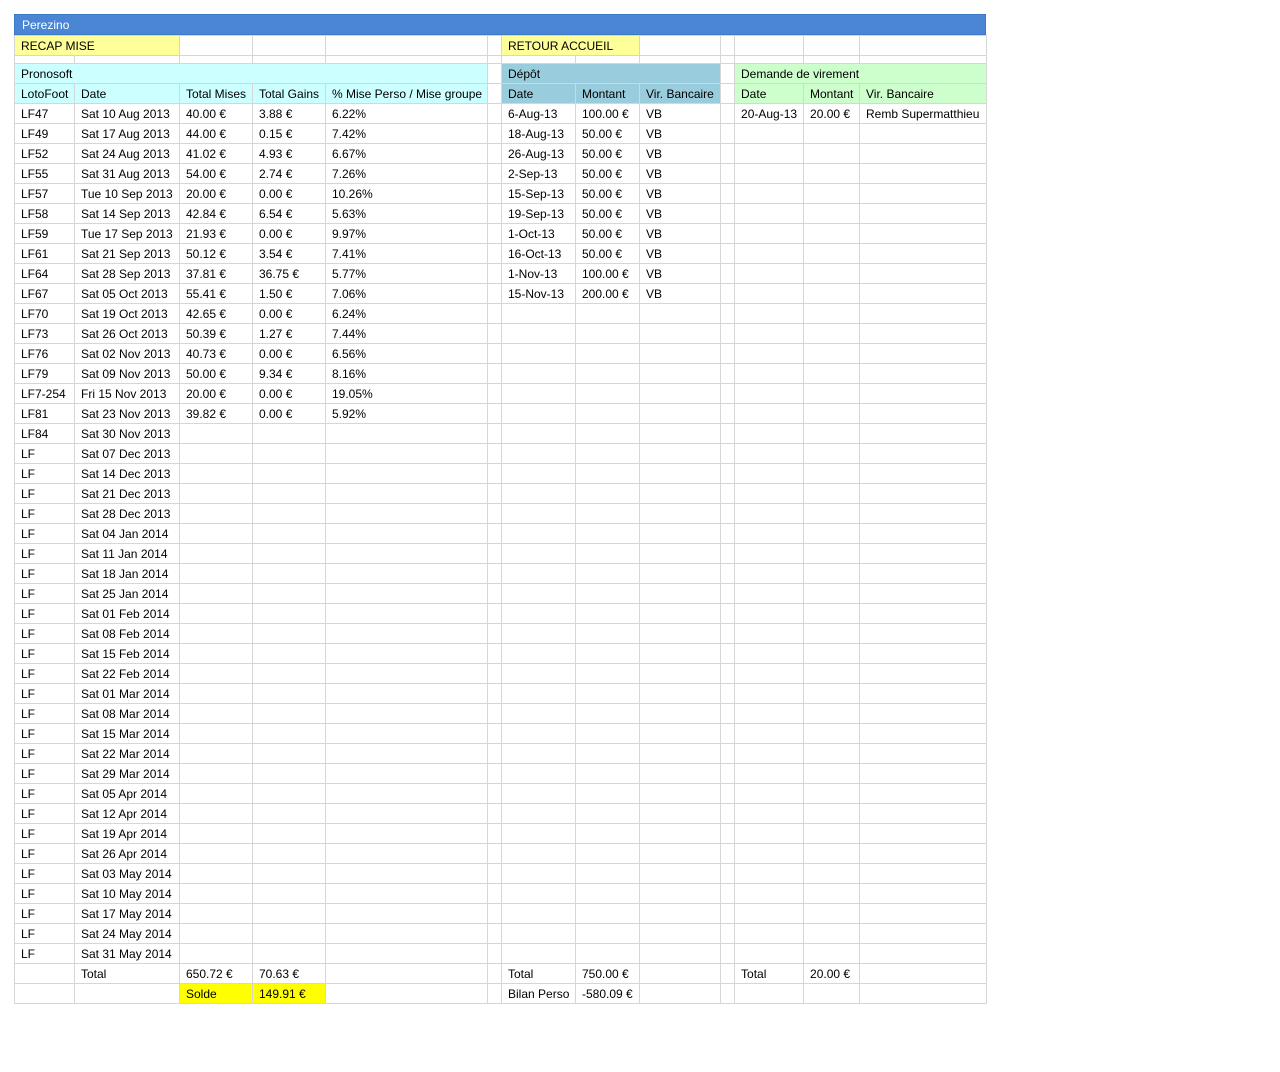 Image resolution: width=1280 pixels, height=1072 pixels. I want to click on cell-date: Sat 21 Dec 2013, so click(127, 493).